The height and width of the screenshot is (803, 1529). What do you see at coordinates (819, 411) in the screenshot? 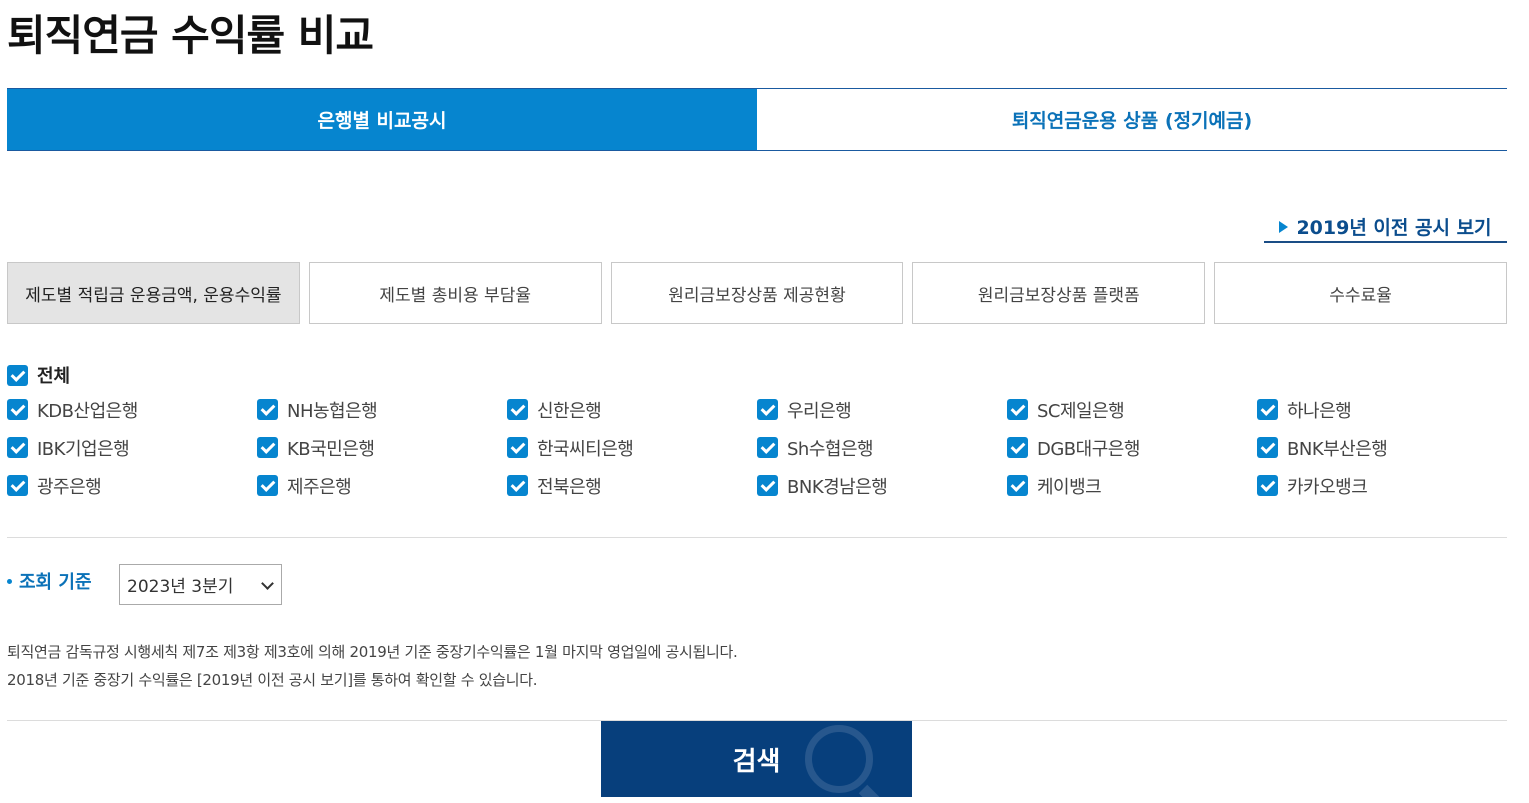
I see `bank-label: 우리은행` at bounding box center [819, 411].